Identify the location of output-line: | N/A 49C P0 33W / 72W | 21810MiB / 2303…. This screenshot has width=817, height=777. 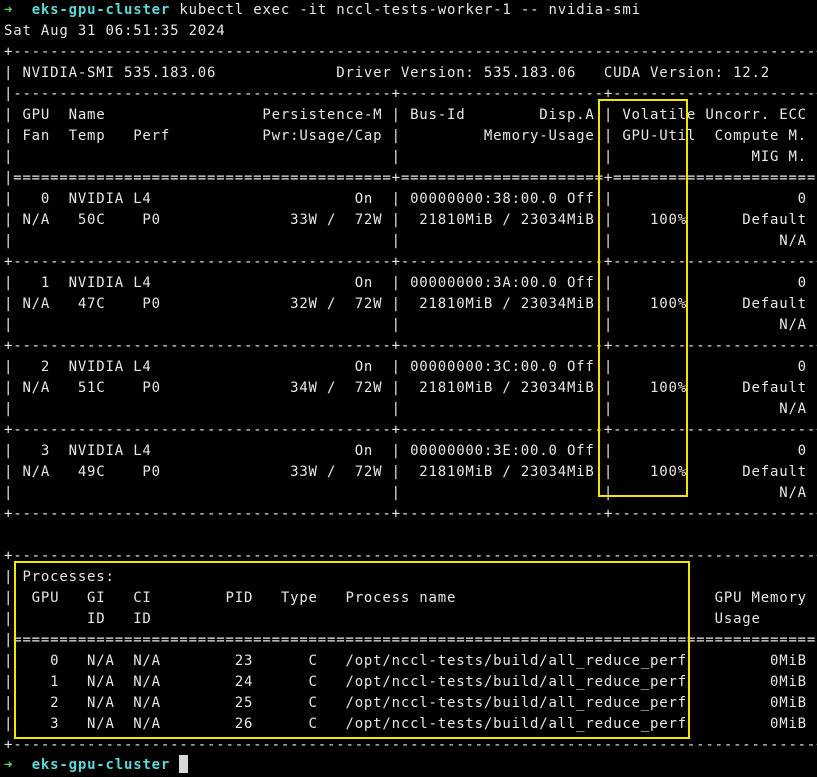
(410, 472).